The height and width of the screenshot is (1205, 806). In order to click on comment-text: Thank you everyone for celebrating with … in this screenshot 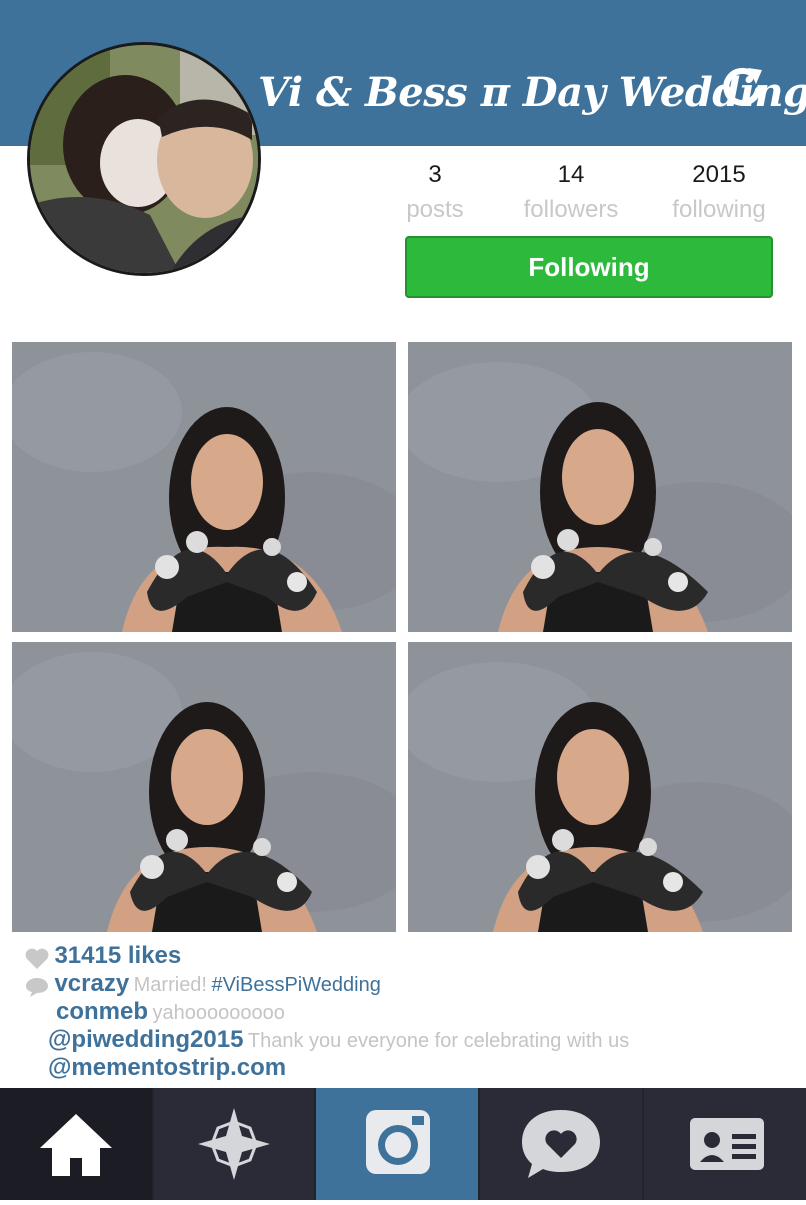, I will do `click(438, 1041)`.